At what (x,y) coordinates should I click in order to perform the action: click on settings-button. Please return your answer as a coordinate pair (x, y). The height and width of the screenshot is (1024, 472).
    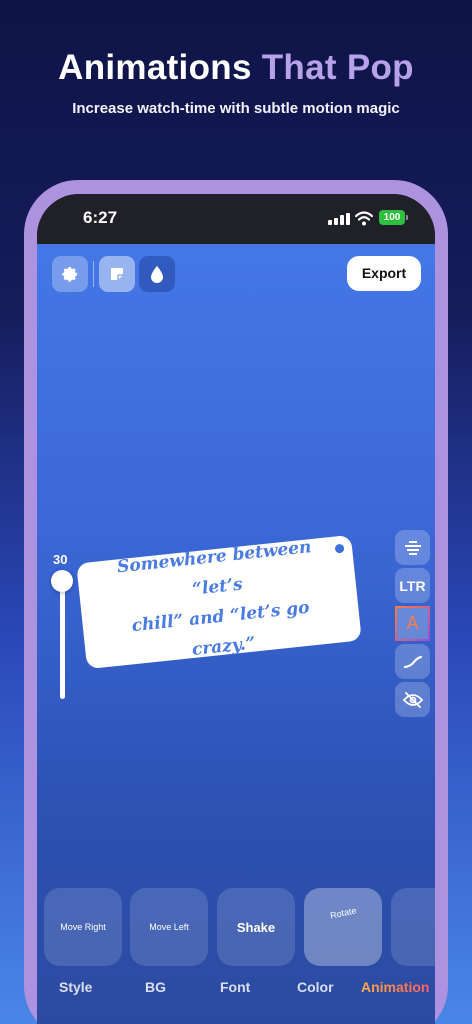
    Looking at the image, I should click on (70, 274).